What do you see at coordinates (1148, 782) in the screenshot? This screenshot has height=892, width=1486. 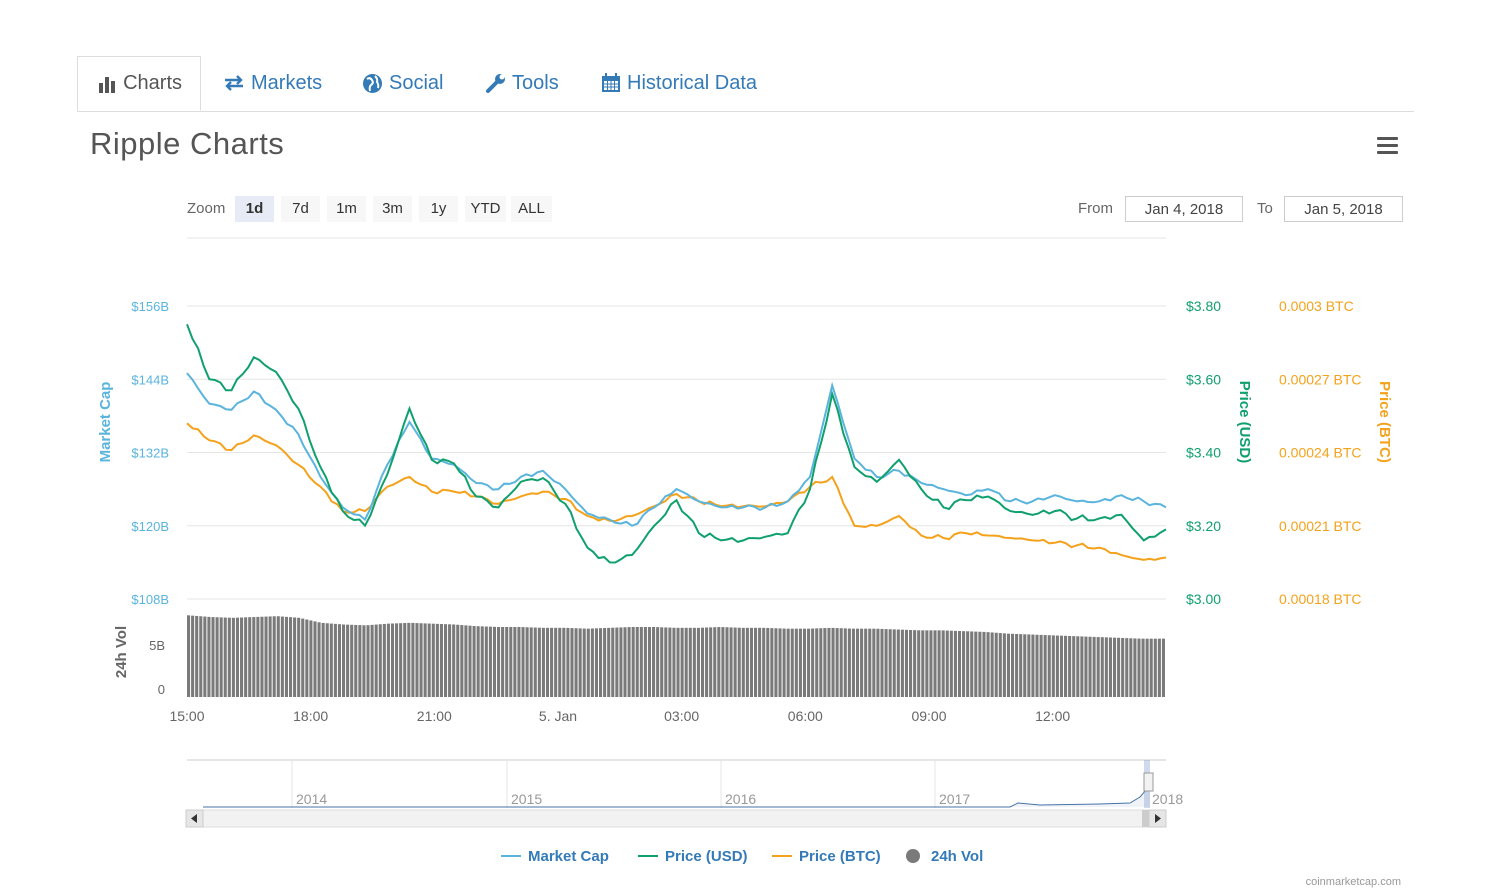 I see `navigator-handle` at bounding box center [1148, 782].